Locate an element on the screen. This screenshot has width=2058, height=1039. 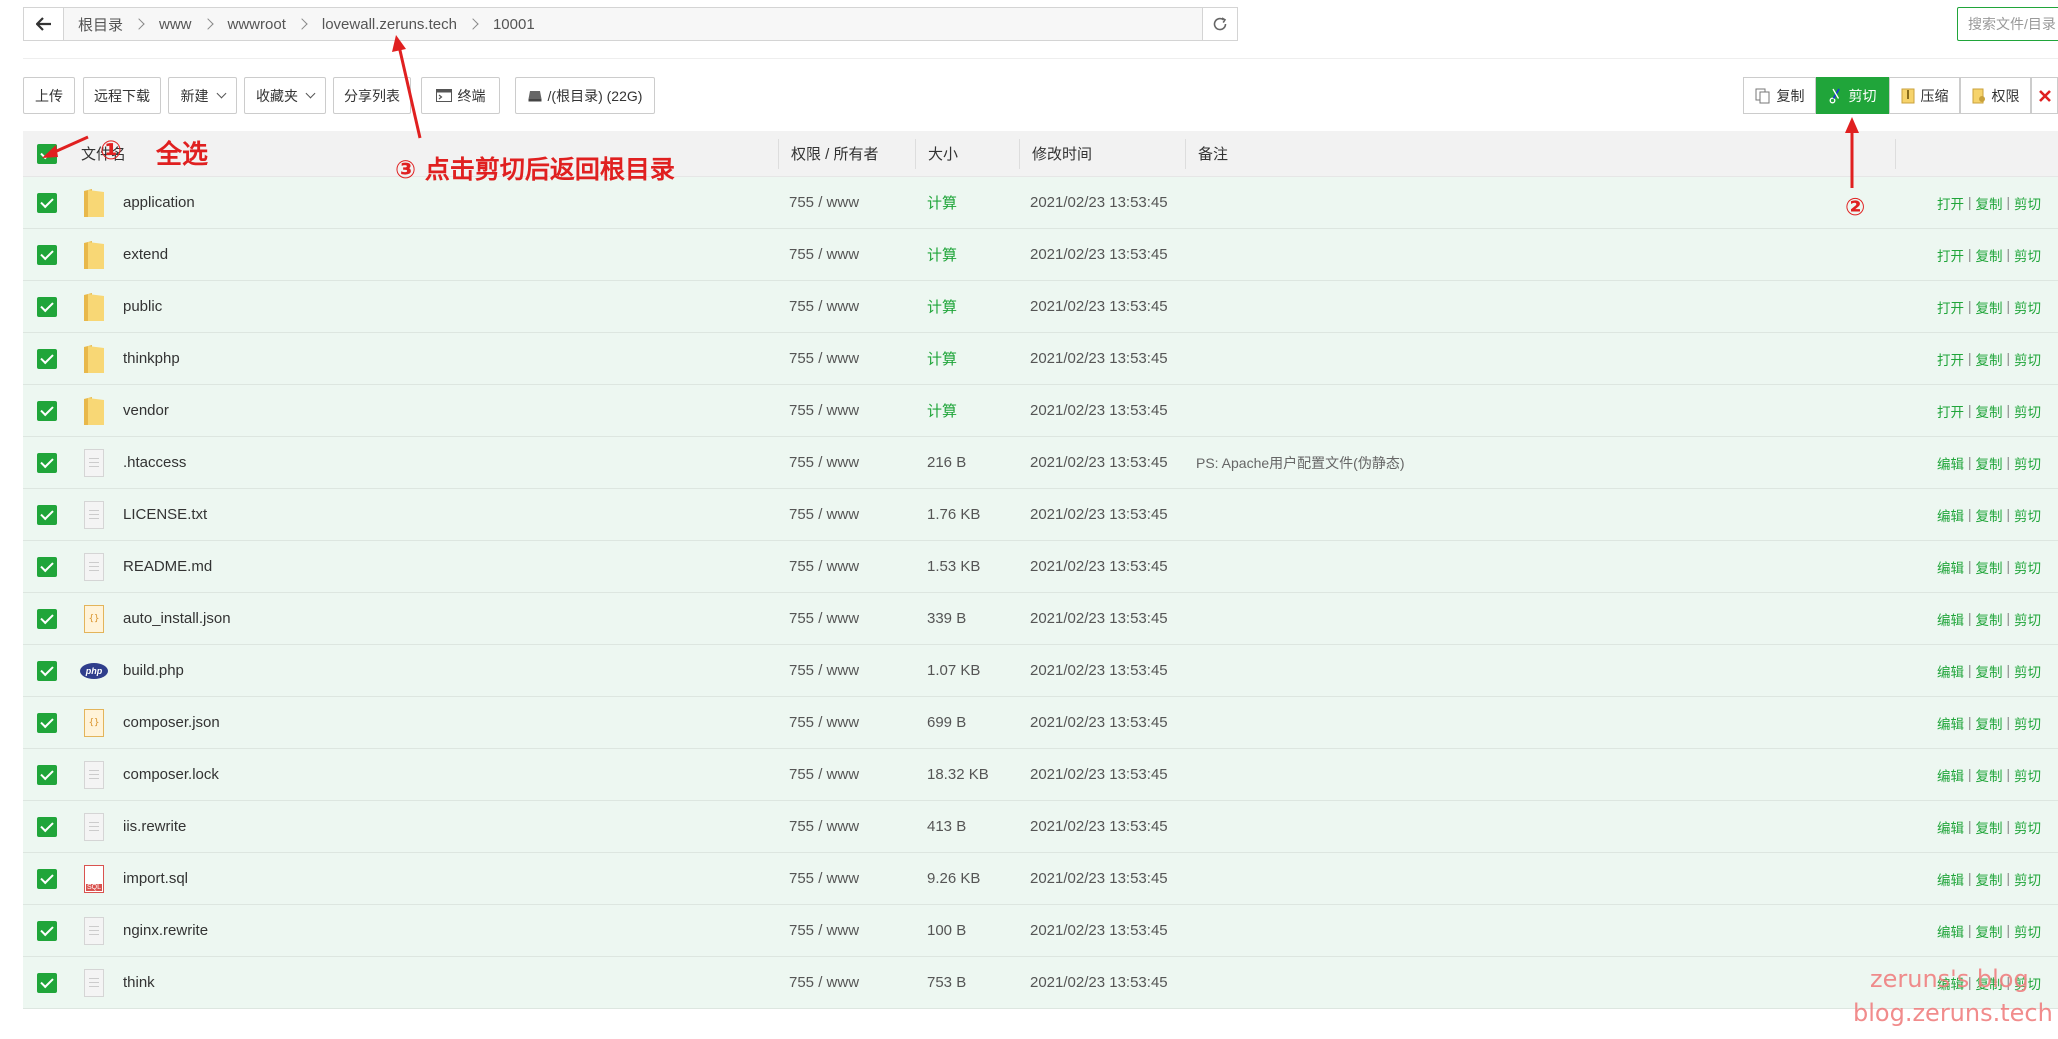
annotation-step1-number: ① is located at coordinates (111, 151).